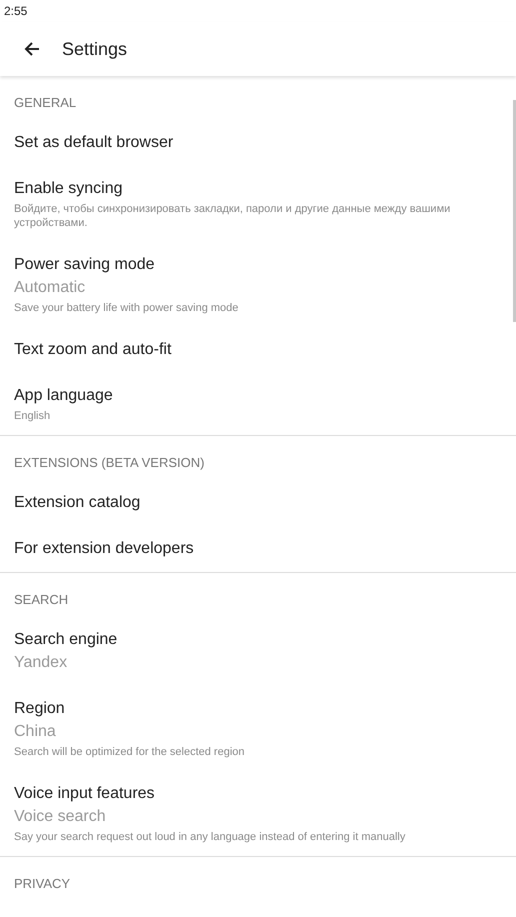 The height and width of the screenshot is (917, 516). What do you see at coordinates (45, 103) in the screenshot?
I see `section-header: GENERAL` at bounding box center [45, 103].